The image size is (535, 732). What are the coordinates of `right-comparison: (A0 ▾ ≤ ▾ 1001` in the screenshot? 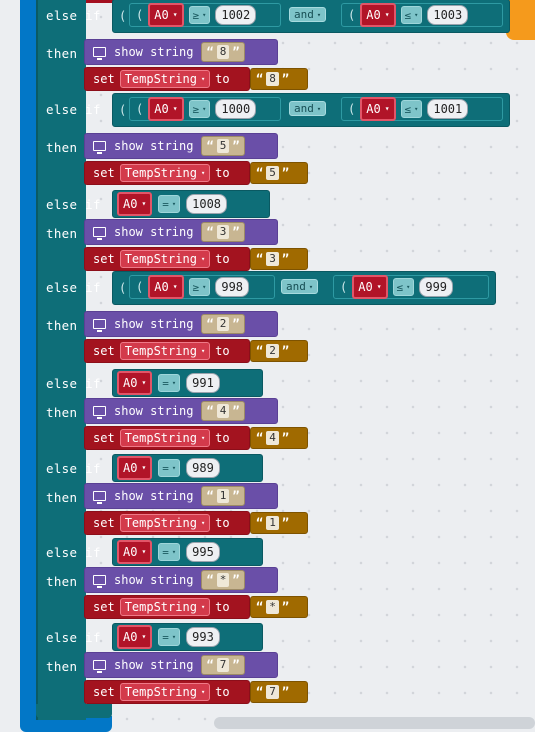 It's located at (422, 109).